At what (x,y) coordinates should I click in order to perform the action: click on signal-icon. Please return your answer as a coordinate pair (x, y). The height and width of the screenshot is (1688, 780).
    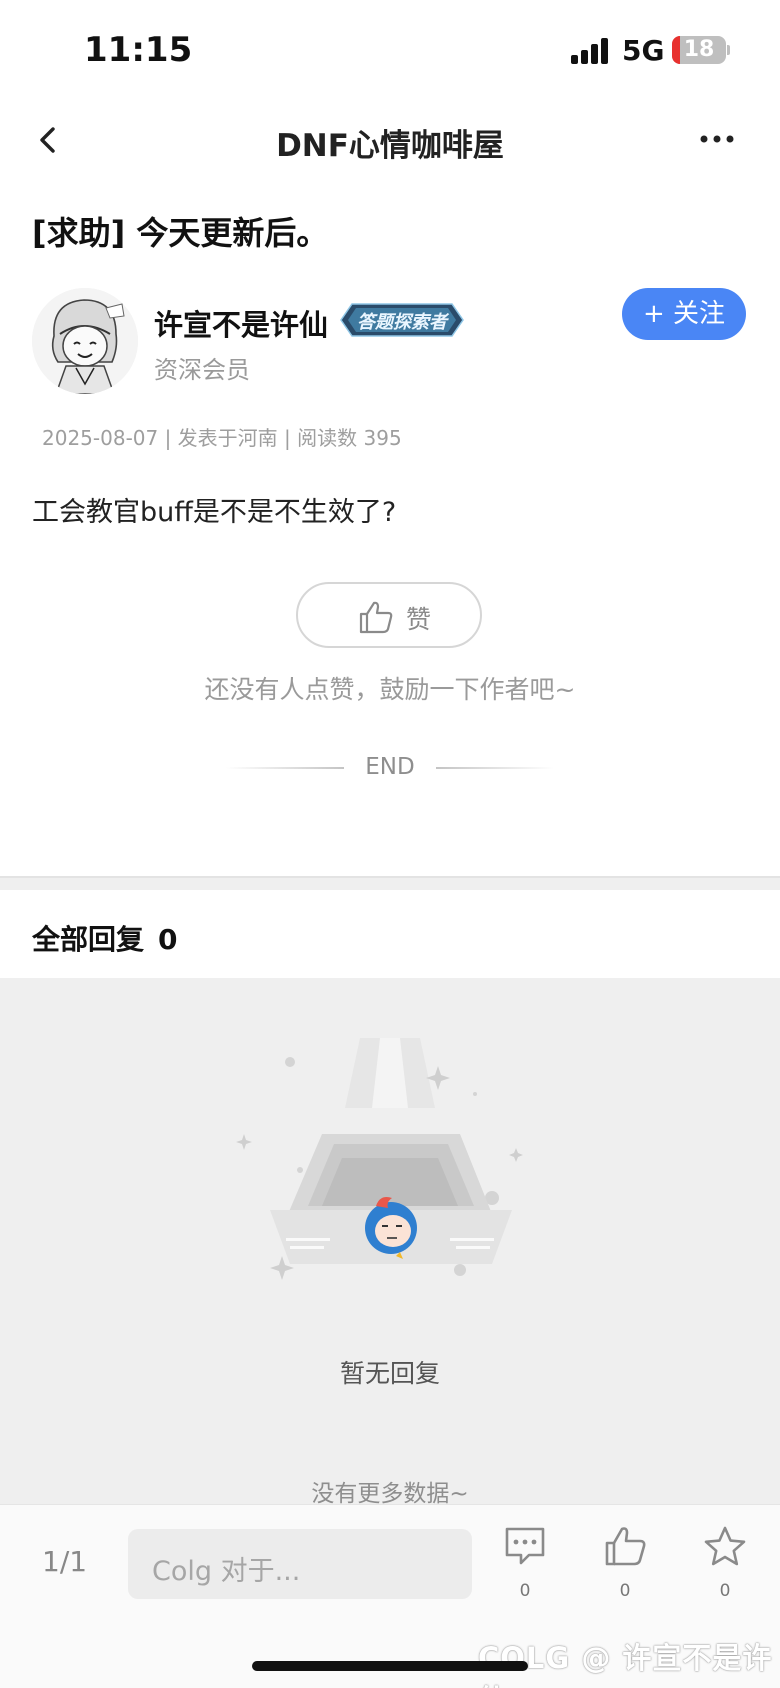
    Looking at the image, I should click on (591, 50).